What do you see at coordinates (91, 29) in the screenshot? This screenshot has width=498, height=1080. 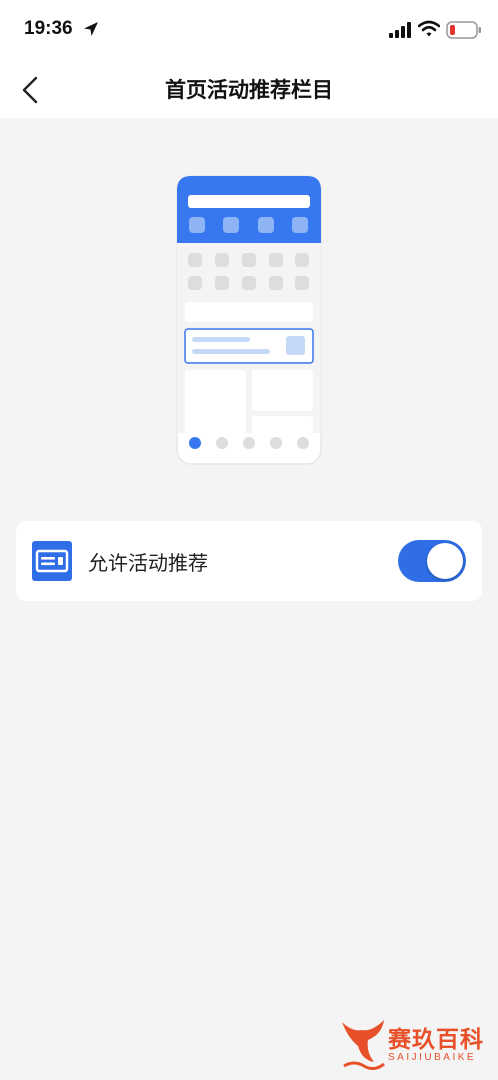 I see `location-arrow-icon` at bounding box center [91, 29].